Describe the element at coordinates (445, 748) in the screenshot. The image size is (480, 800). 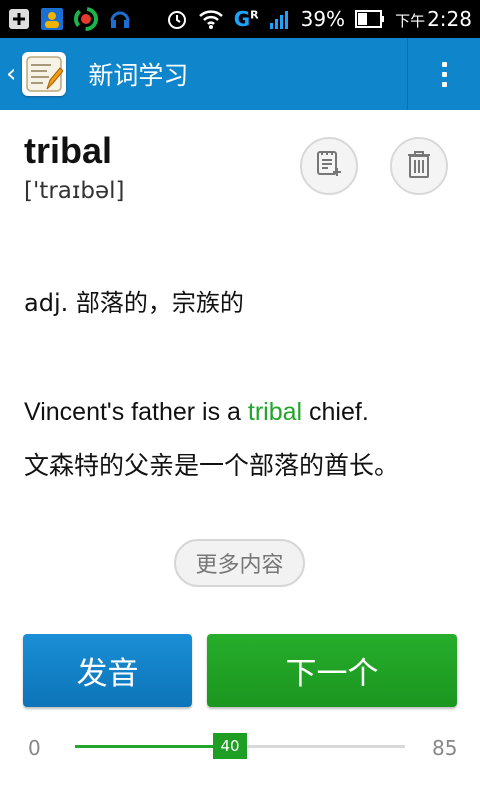
I see `progress-max-label: 85` at that location.